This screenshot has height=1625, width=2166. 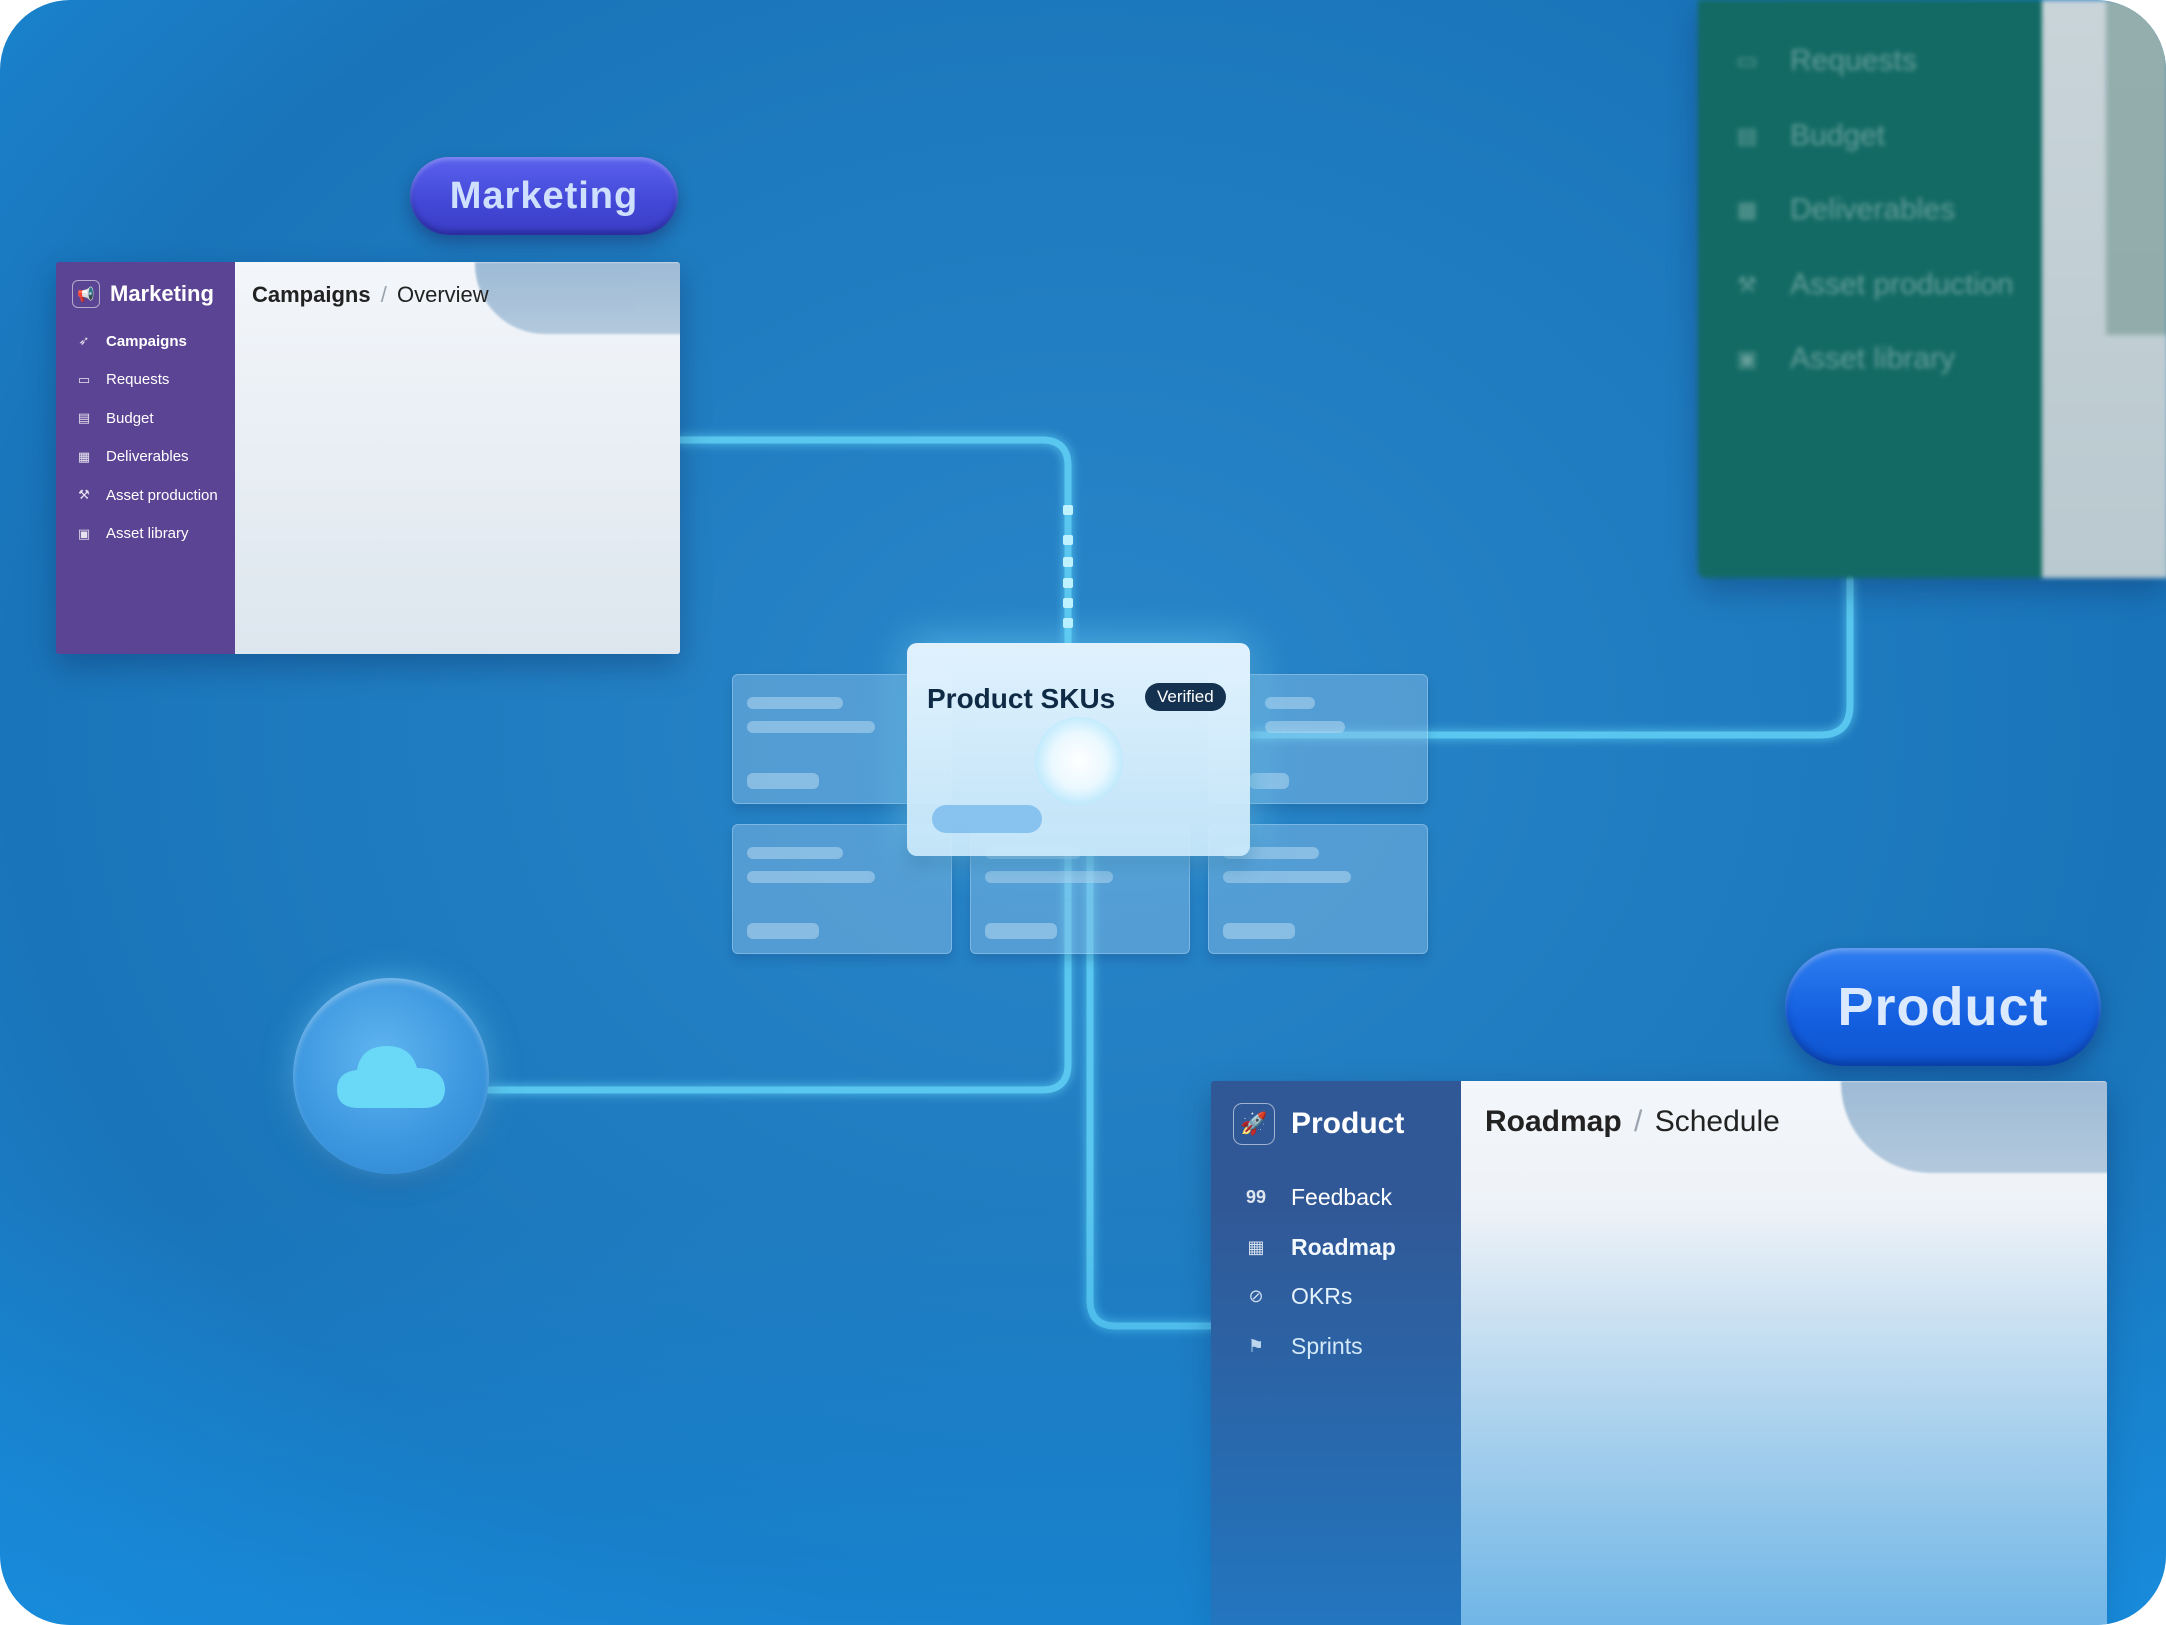 I want to click on card-placeholder-bar, so click(x=987, y=819).